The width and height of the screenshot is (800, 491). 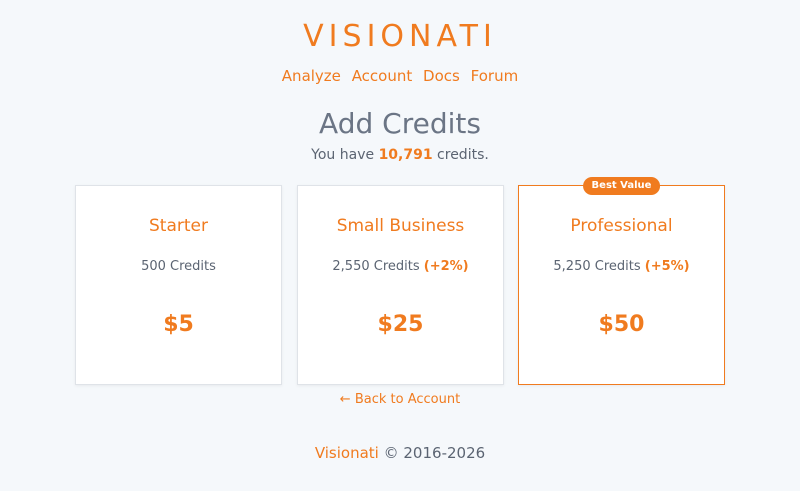 What do you see at coordinates (405, 155) in the screenshot?
I see `credits-count: 10,791` at bounding box center [405, 155].